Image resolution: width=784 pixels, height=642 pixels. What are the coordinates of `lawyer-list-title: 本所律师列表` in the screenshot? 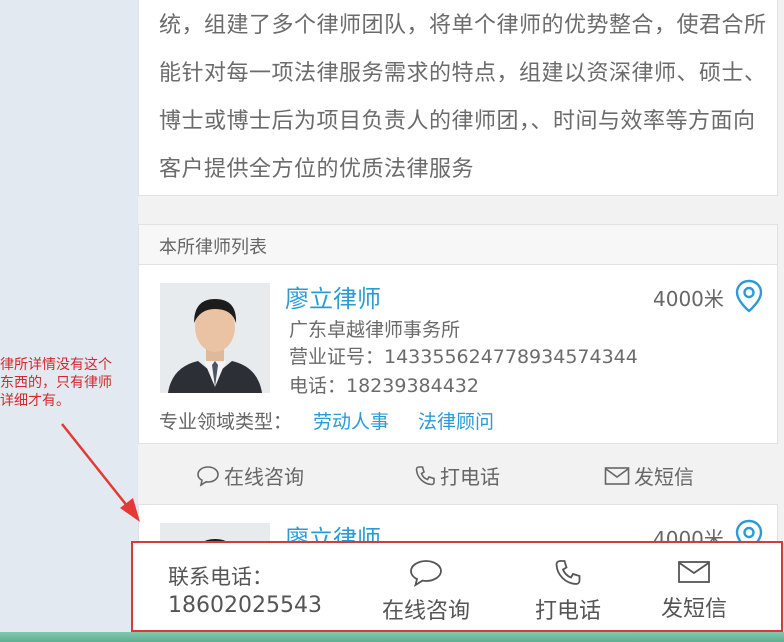 It's located at (213, 247).